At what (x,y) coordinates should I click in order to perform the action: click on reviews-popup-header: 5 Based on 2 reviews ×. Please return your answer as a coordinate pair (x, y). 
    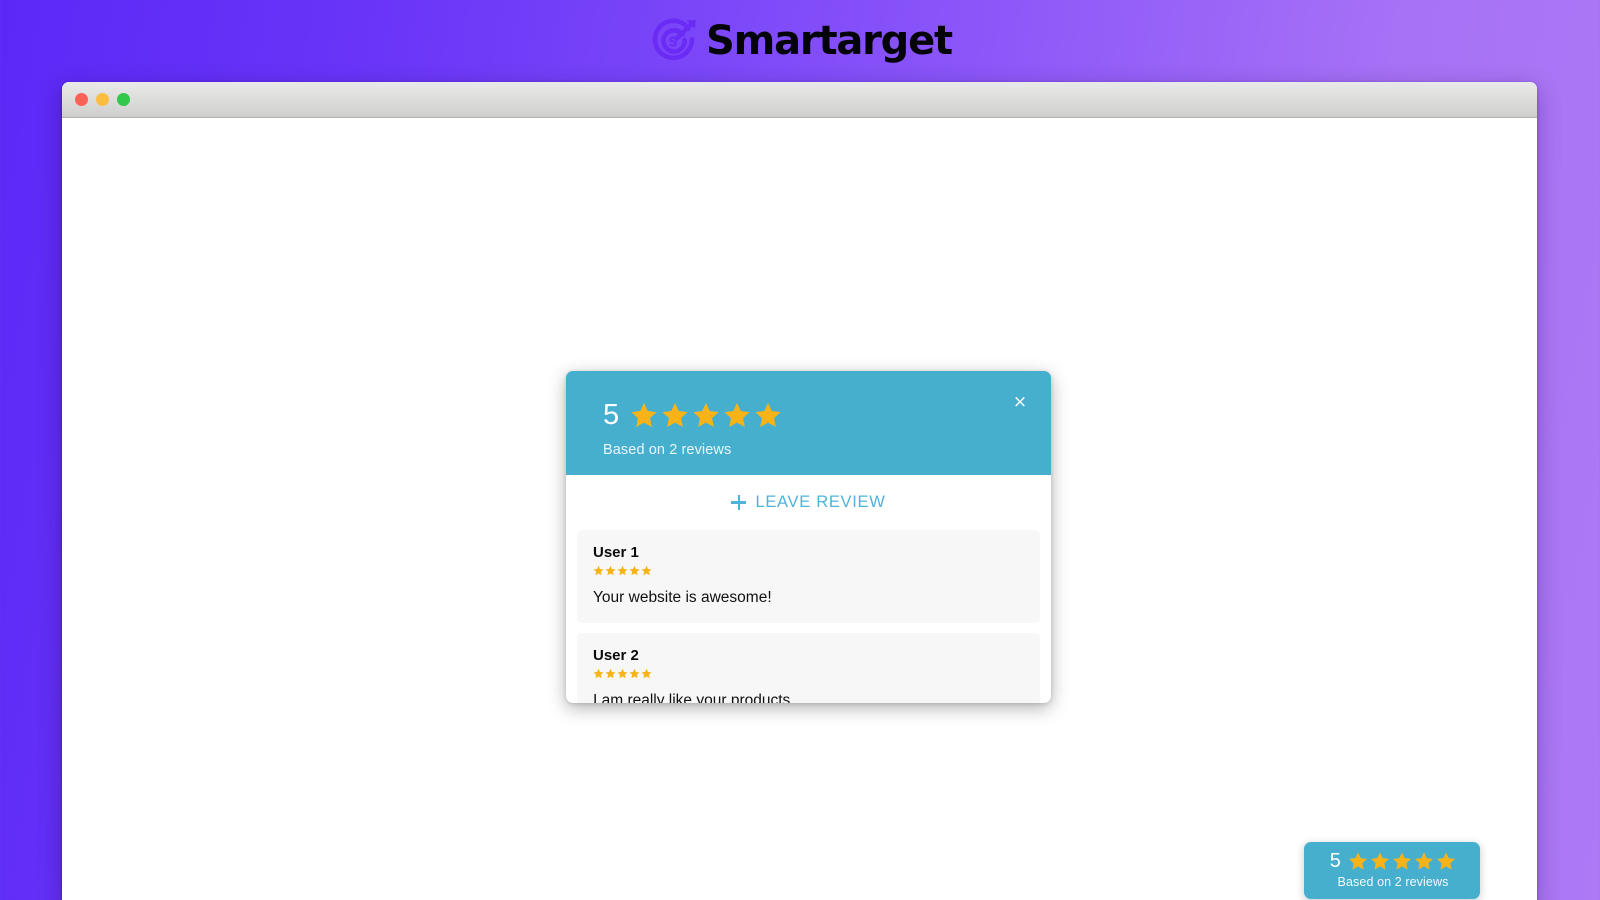
    Looking at the image, I should click on (808, 423).